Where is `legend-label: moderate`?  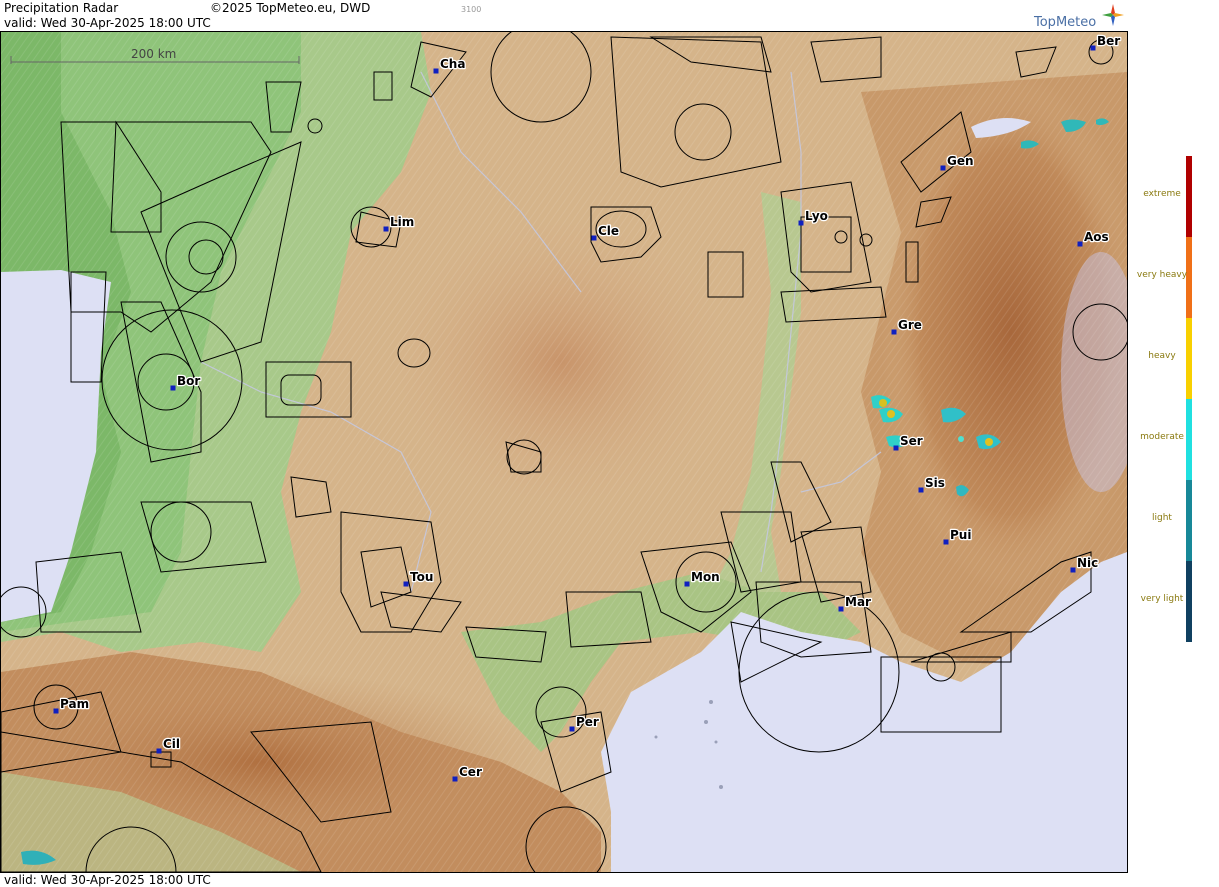
legend-label: moderate is located at coordinates (1162, 437).